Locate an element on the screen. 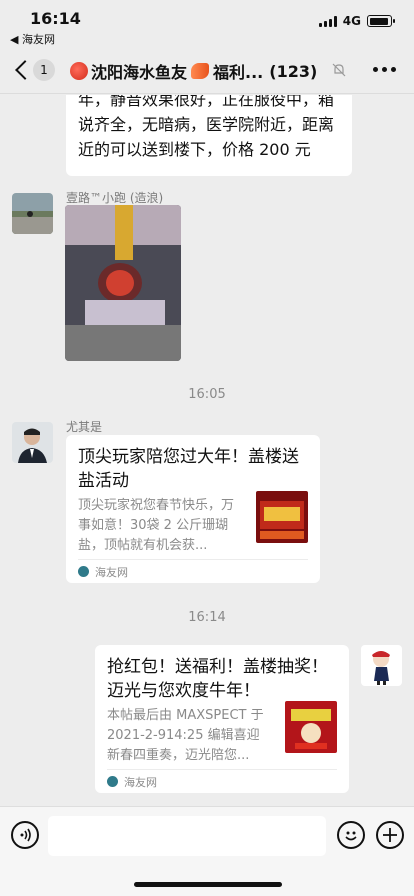 This screenshot has height=896, width=414. more-options-icon is located at coordinates (384, 69).